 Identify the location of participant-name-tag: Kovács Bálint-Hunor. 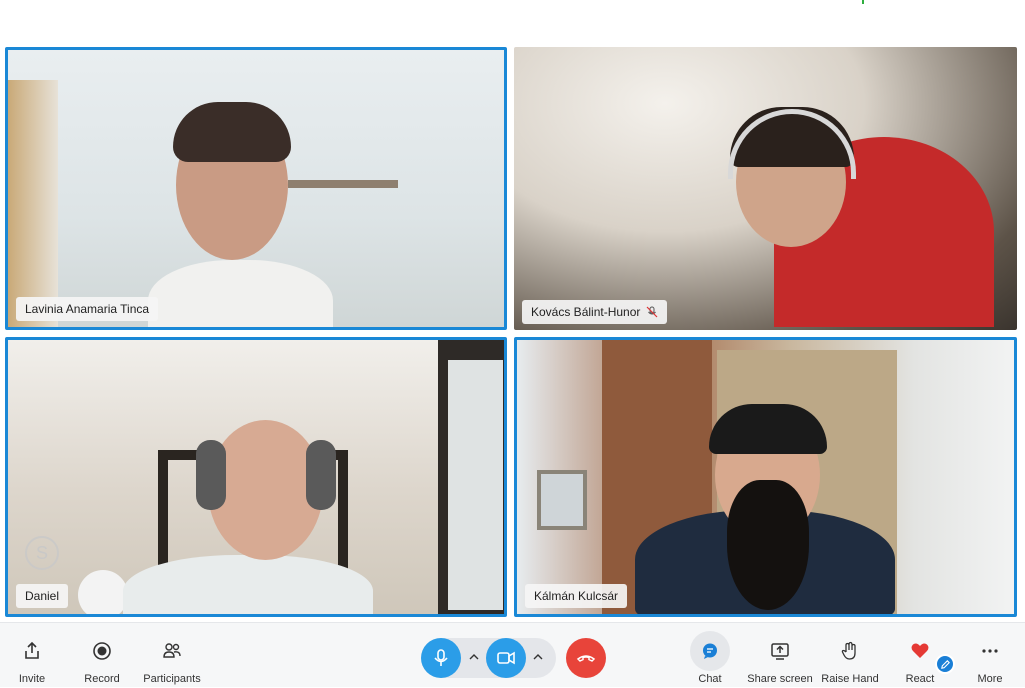
(595, 312).